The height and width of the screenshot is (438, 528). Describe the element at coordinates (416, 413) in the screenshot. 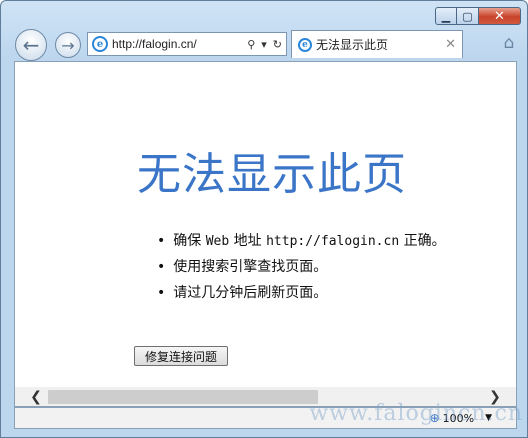

I see `watermark: www.falogincn.cn` at that location.